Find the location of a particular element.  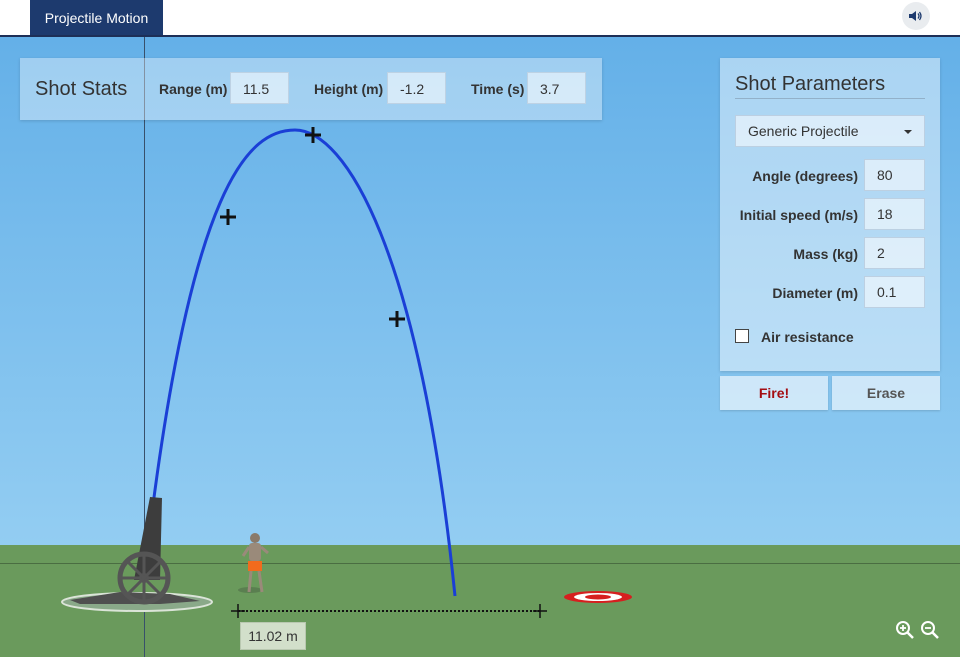

person-figure is located at coordinates (253, 563).